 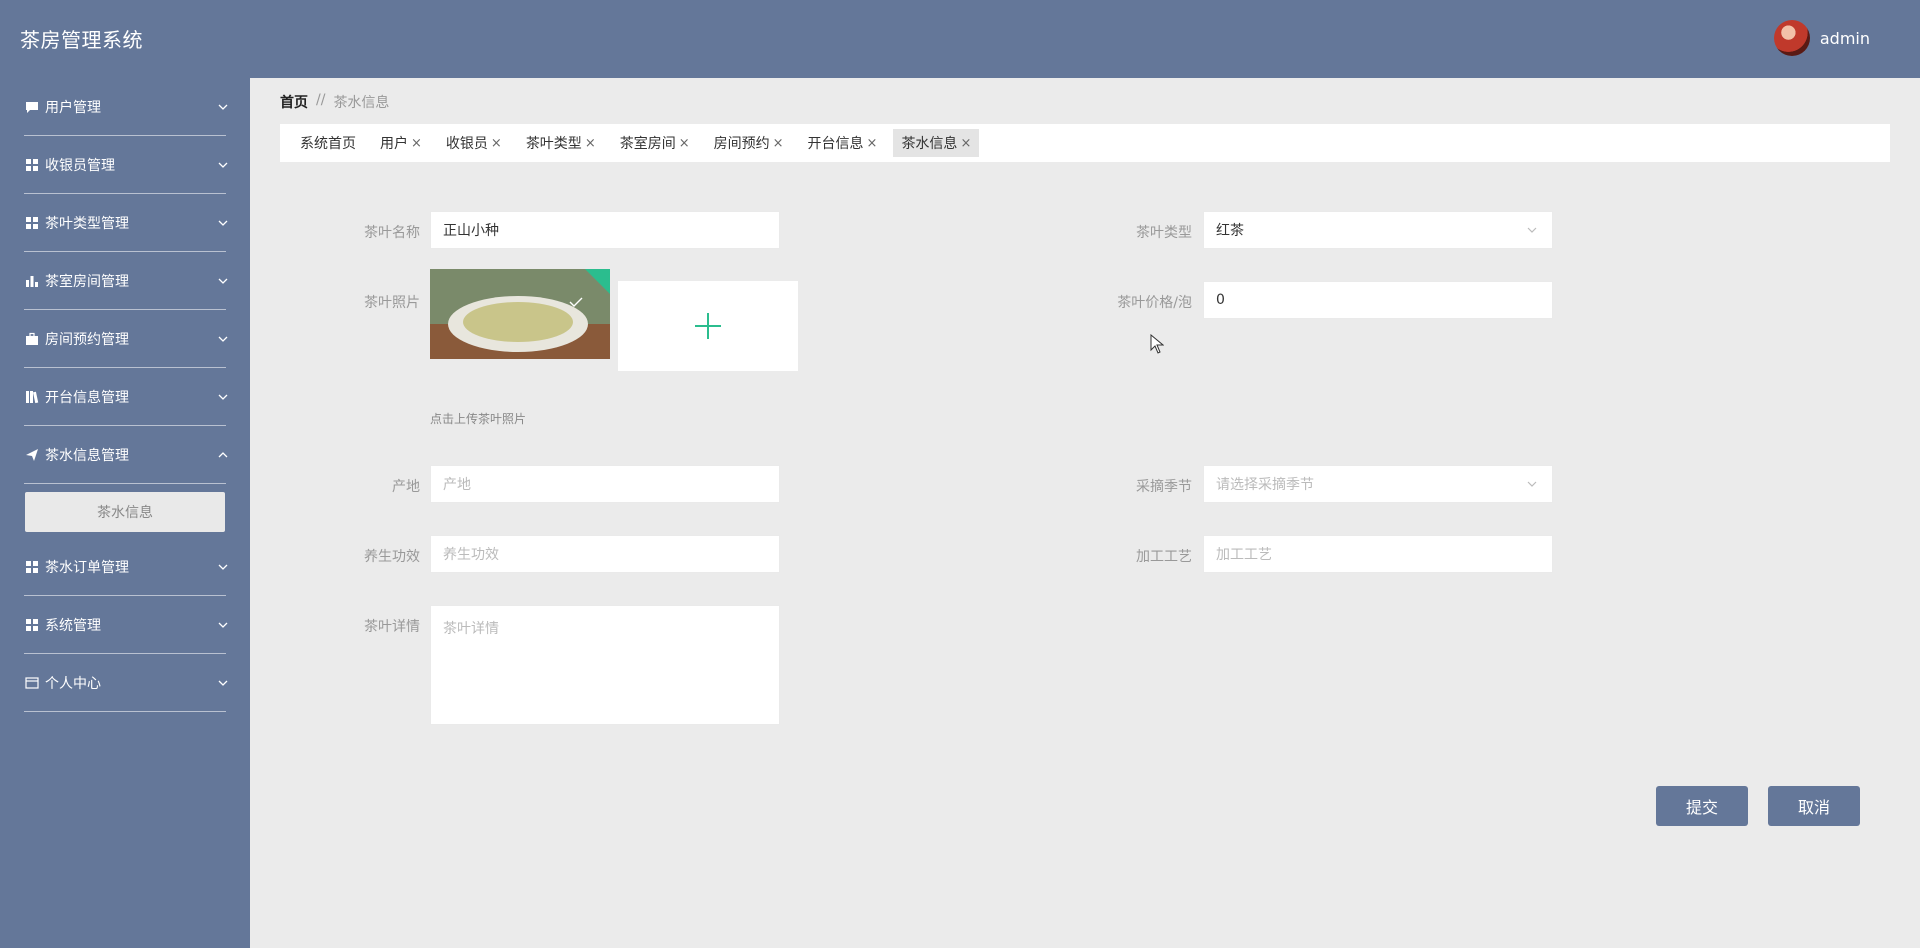 I want to click on plus-icon, so click(x=708, y=326).